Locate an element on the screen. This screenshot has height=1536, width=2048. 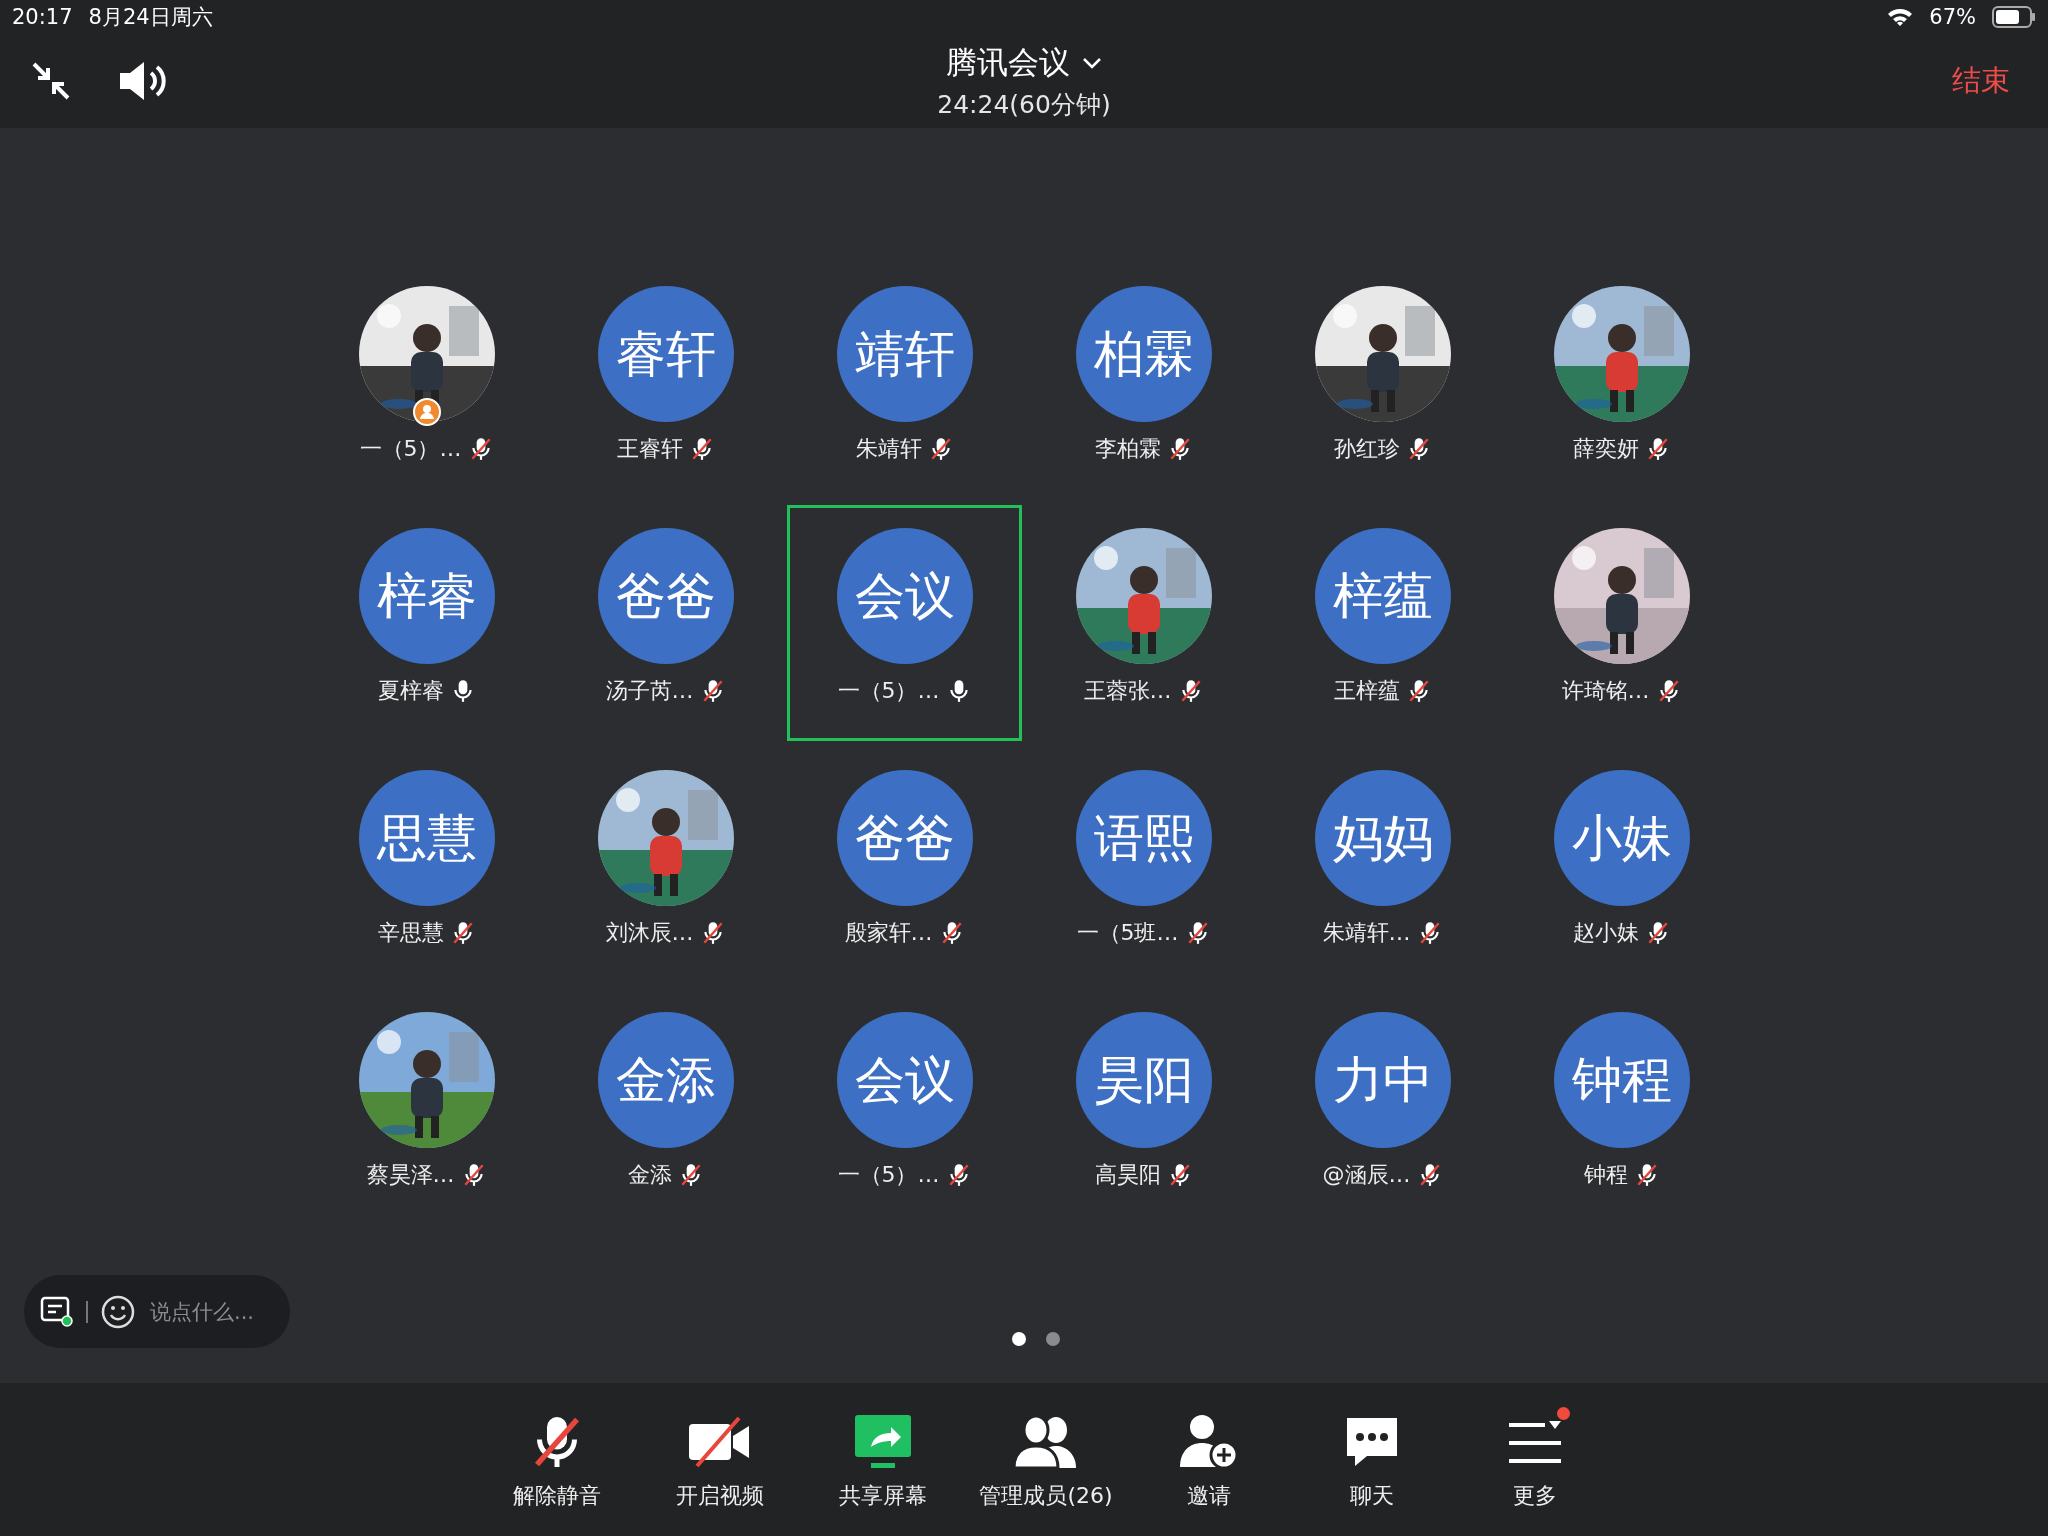
toolbar-button: 更多 is located at coordinates (1535, 1459).